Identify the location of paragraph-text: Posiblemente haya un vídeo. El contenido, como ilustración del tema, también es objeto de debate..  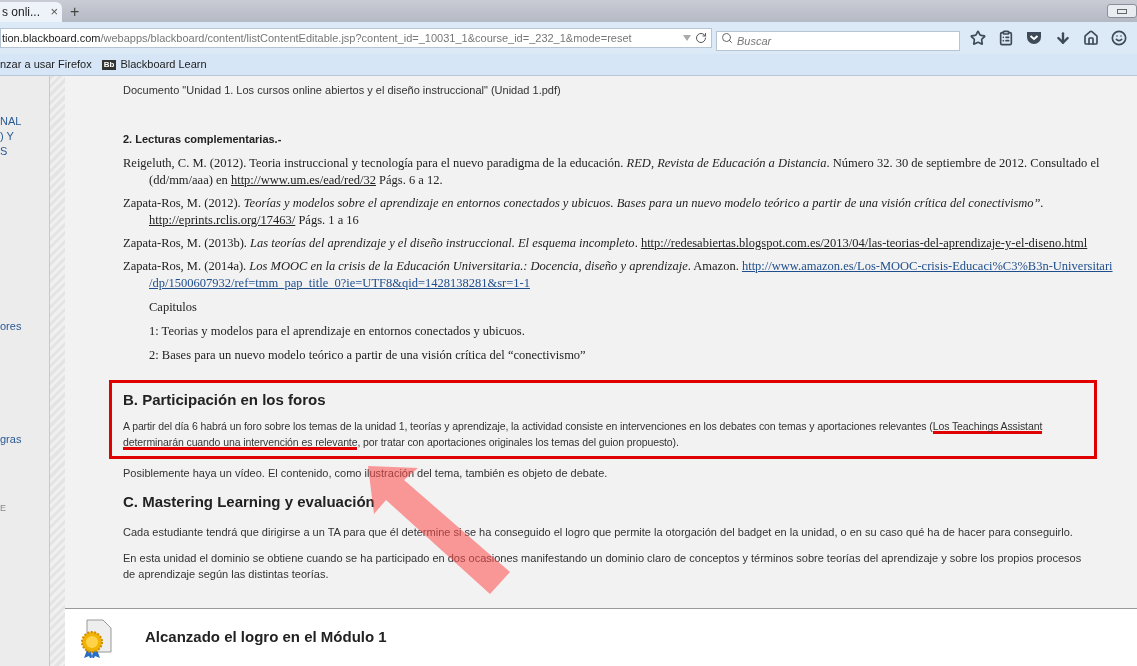
(366, 473).